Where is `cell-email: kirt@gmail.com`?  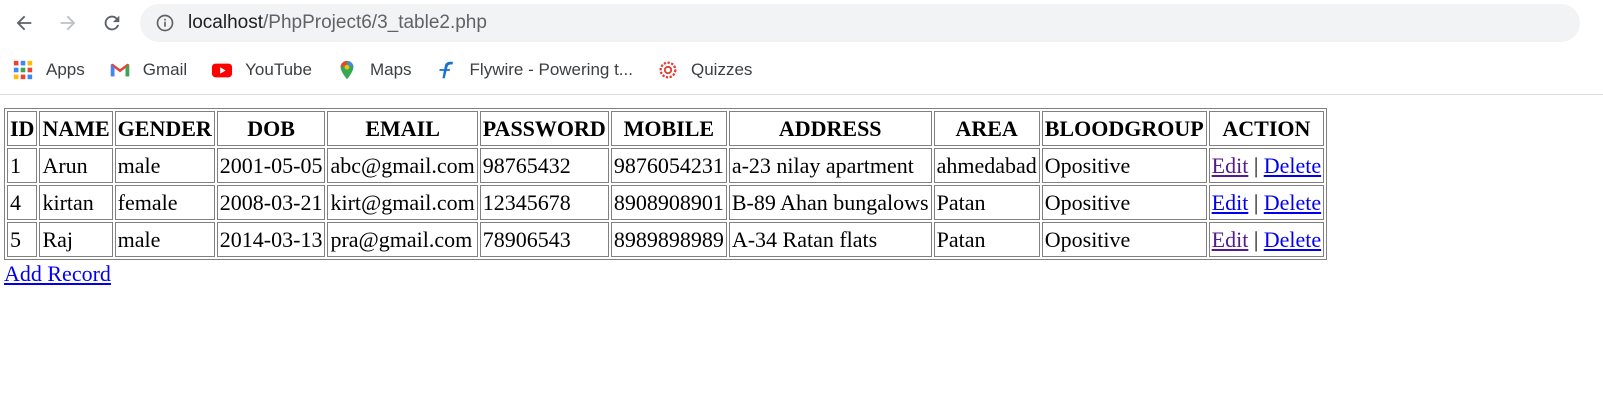 cell-email: kirt@gmail.com is located at coordinates (402, 202).